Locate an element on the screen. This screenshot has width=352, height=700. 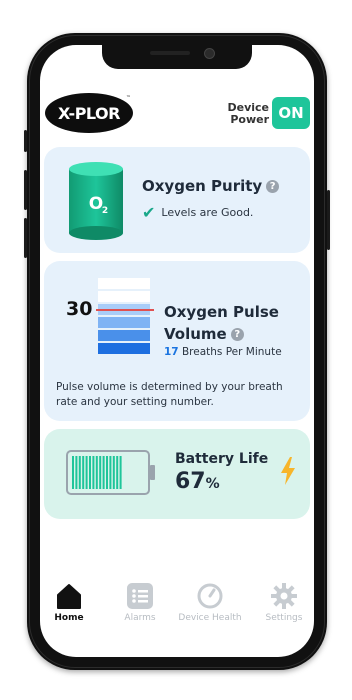
tab-settings: Settings is located at coordinates (283, 603).